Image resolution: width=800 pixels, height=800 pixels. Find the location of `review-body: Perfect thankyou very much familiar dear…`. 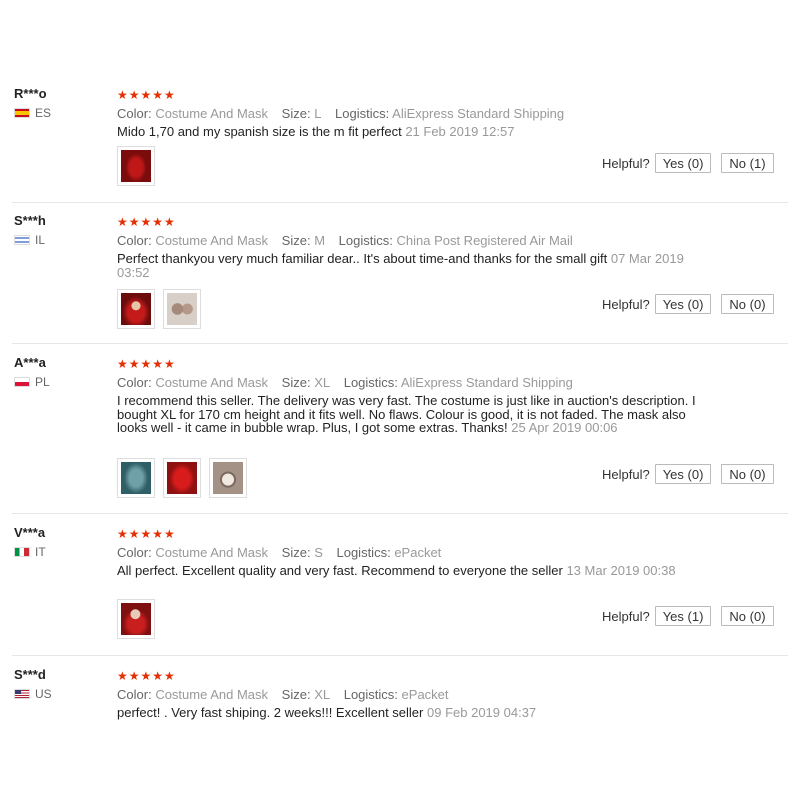

review-body: Perfect thankyou very much familiar dear… is located at coordinates (362, 258).